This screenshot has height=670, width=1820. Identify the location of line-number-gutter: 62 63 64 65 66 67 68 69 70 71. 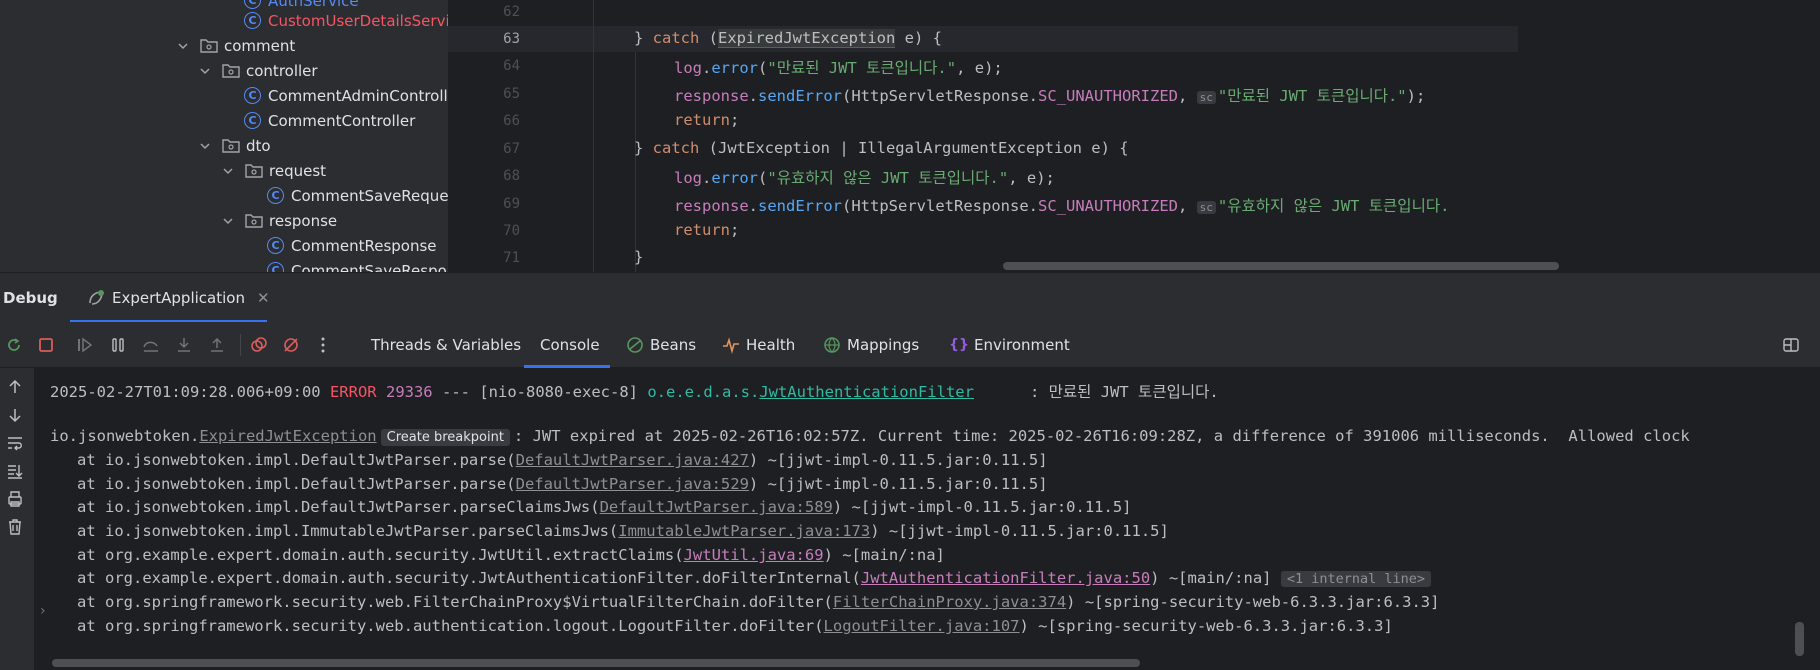
(493, 136).